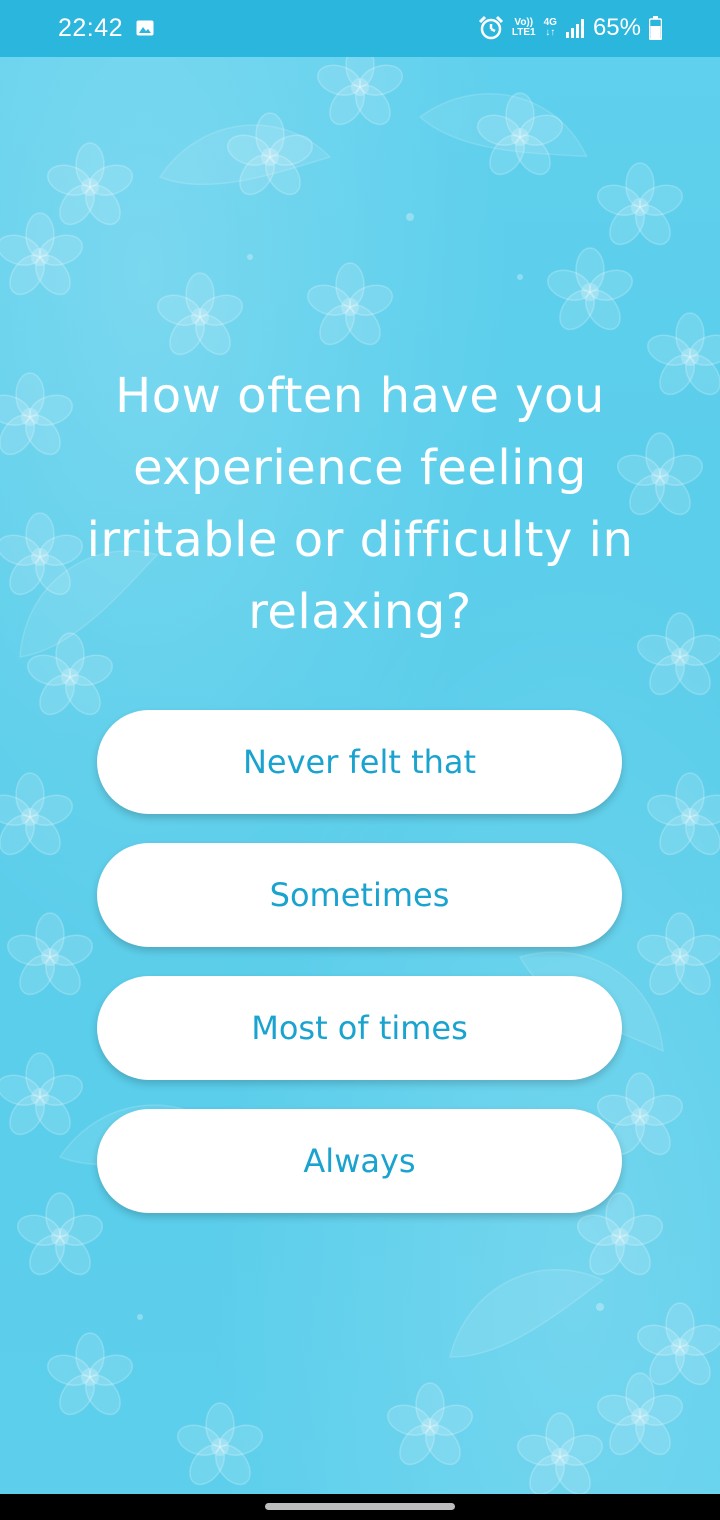 The height and width of the screenshot is (1520, 720). I want to click on option-sometimes-button: Sometimes, so click(359, 895).